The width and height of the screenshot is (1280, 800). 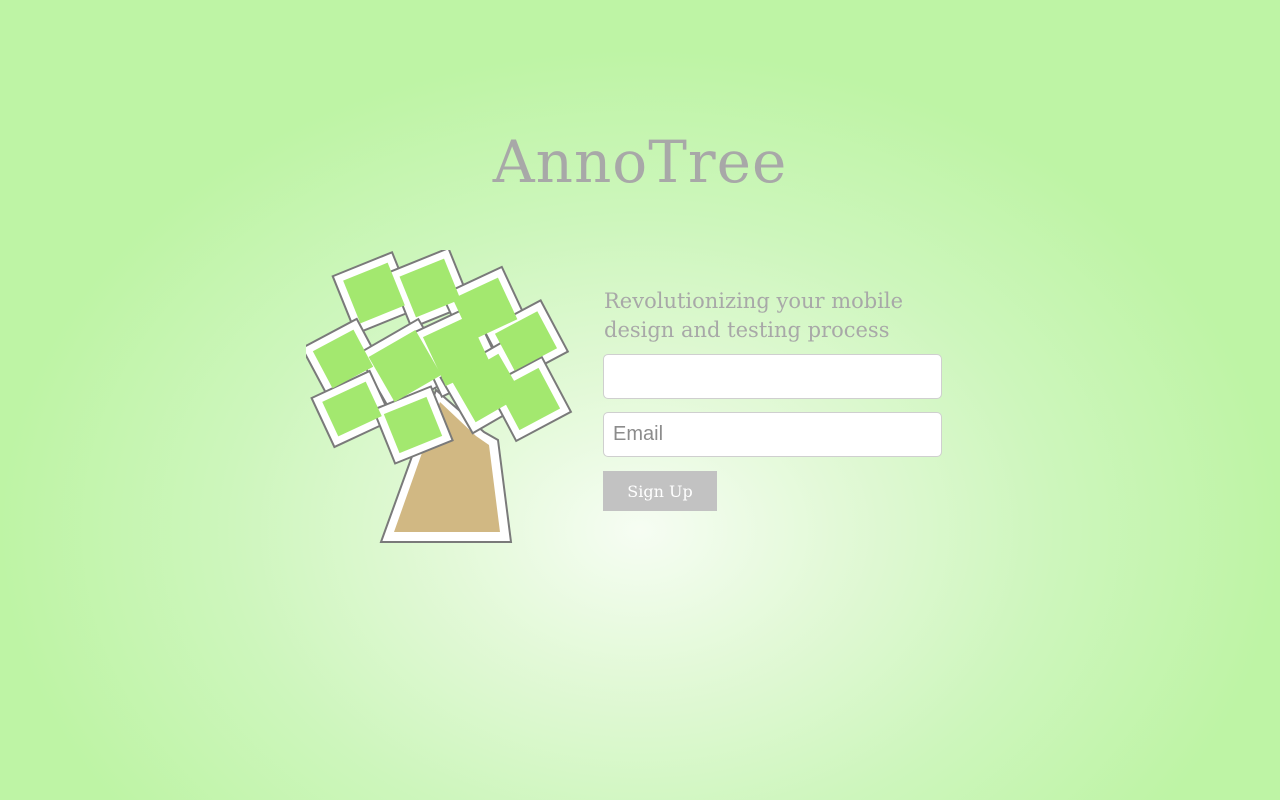 I want to click on sign-up-button: Sign Up, so click(x=660, y=491).